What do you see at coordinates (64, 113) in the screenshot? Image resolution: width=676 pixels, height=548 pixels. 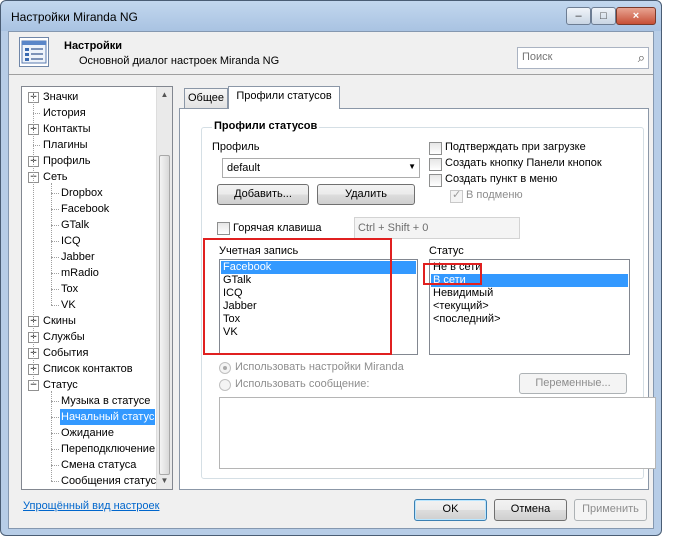 I see `tree-item-label: История` at bounding box center [64, 113].